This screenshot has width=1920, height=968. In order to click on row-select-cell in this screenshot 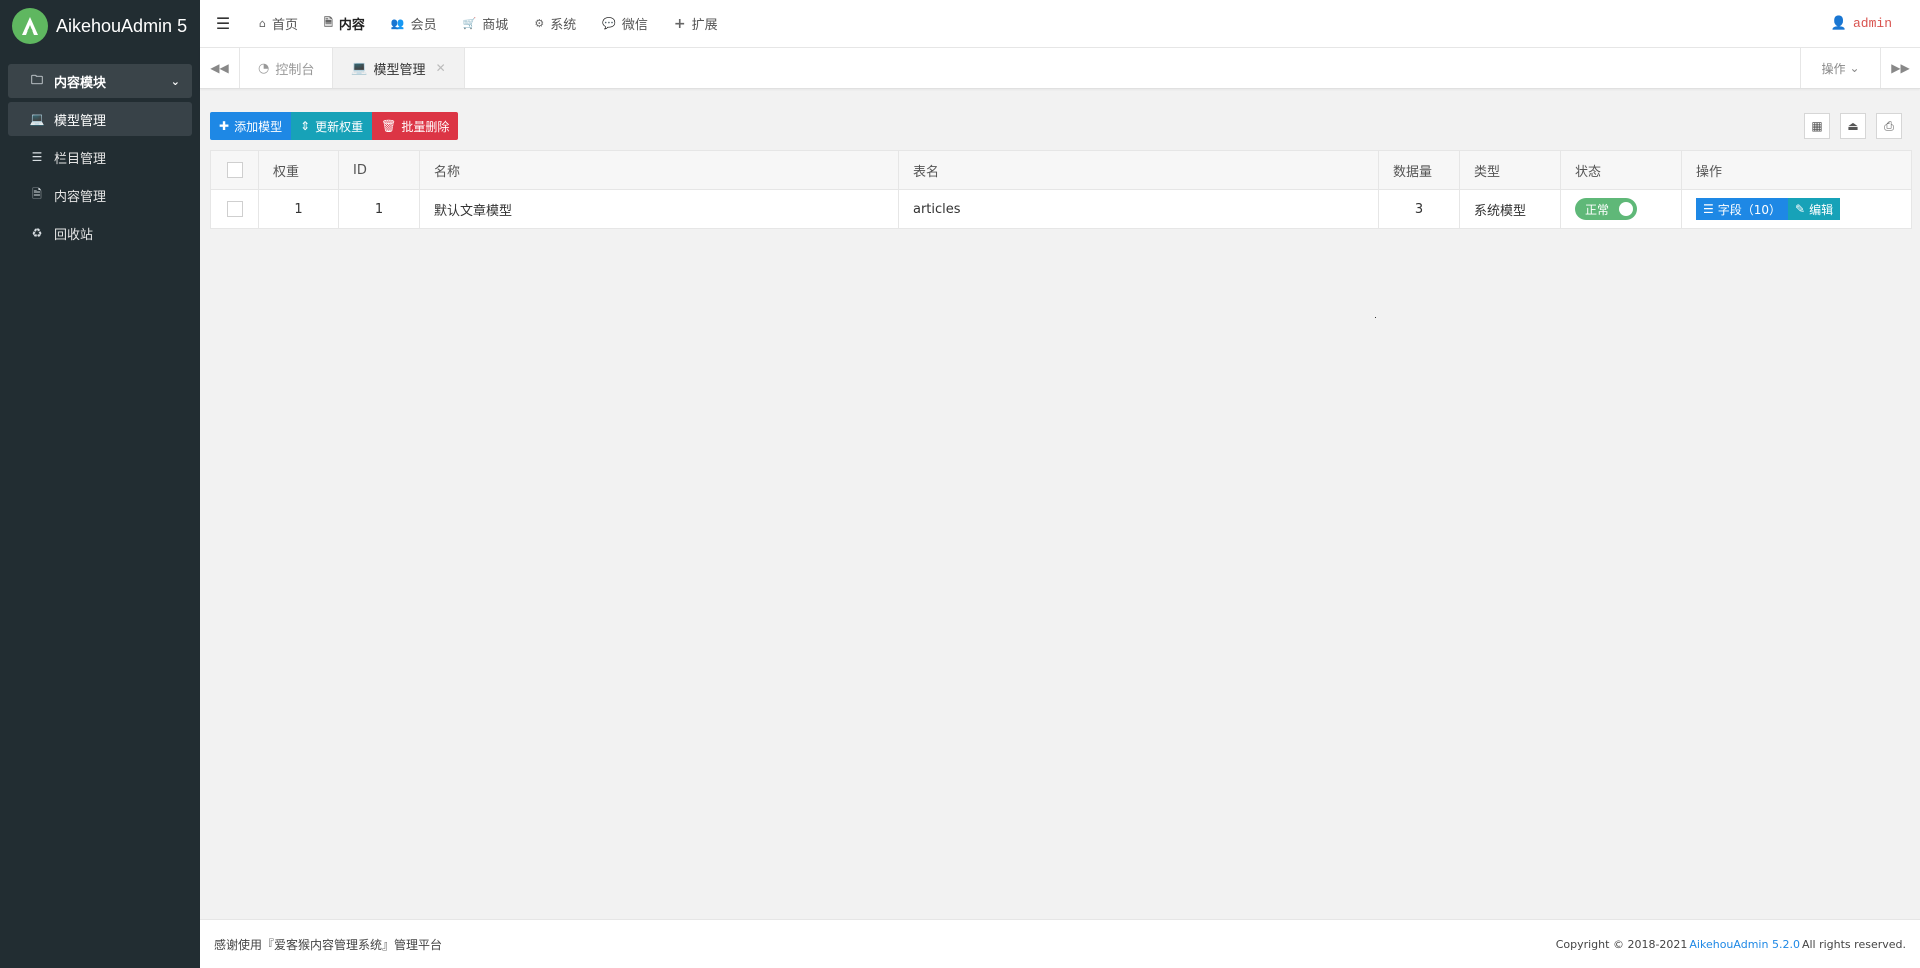, I will do `click(234, 209)`.